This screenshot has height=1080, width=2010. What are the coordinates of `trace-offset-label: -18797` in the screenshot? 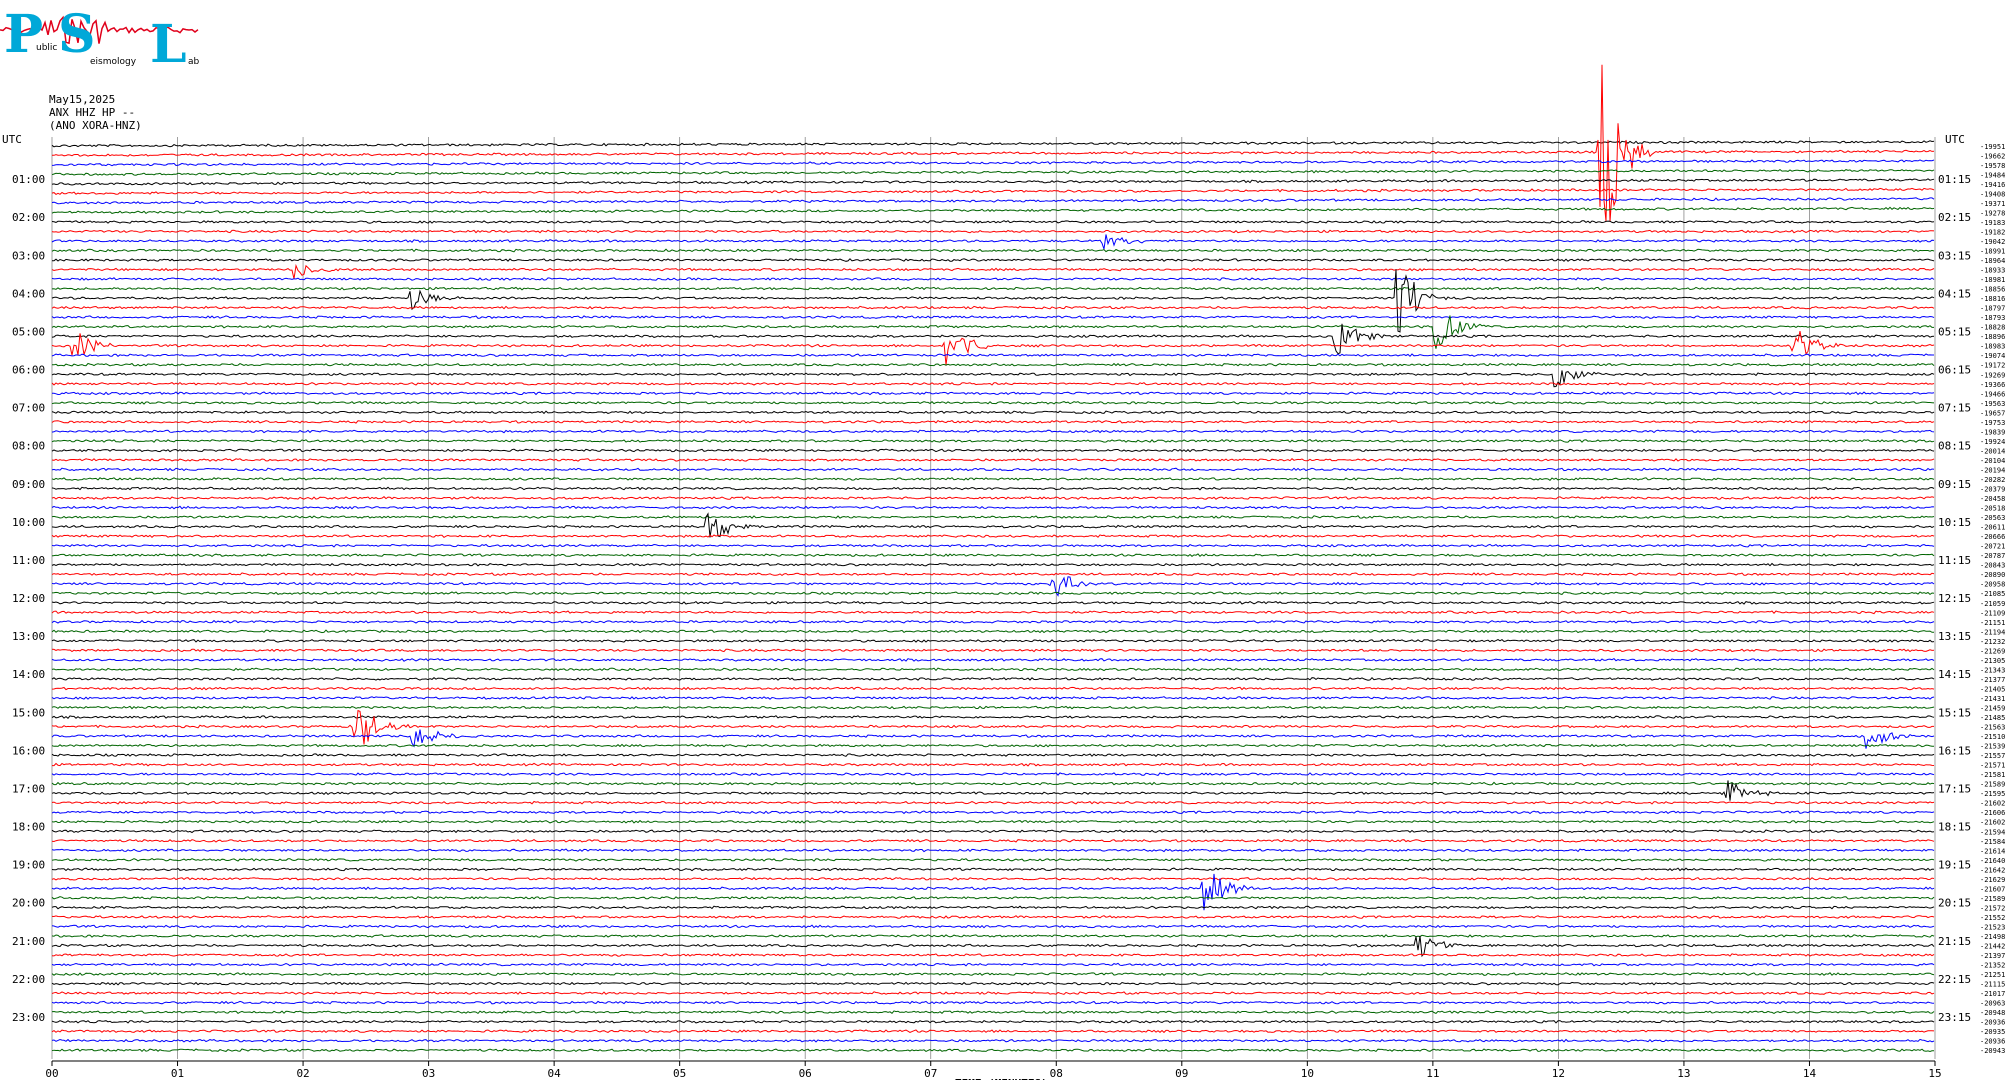 It's located at (1992, 309).